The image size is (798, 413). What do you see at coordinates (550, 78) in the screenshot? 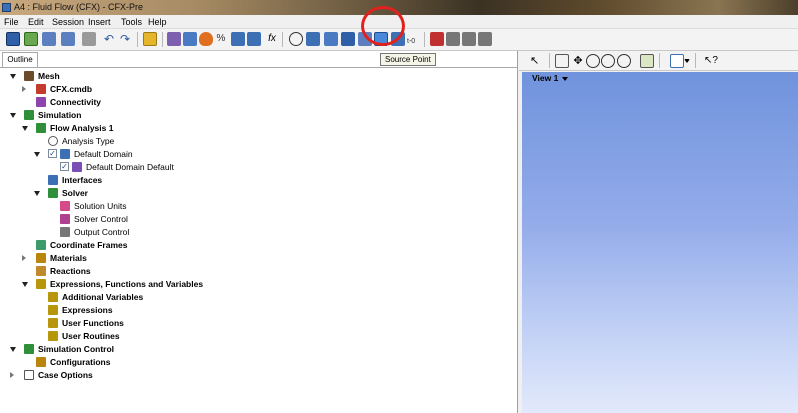
I see `view-selector: View 1` at bounding box center [550, 78].